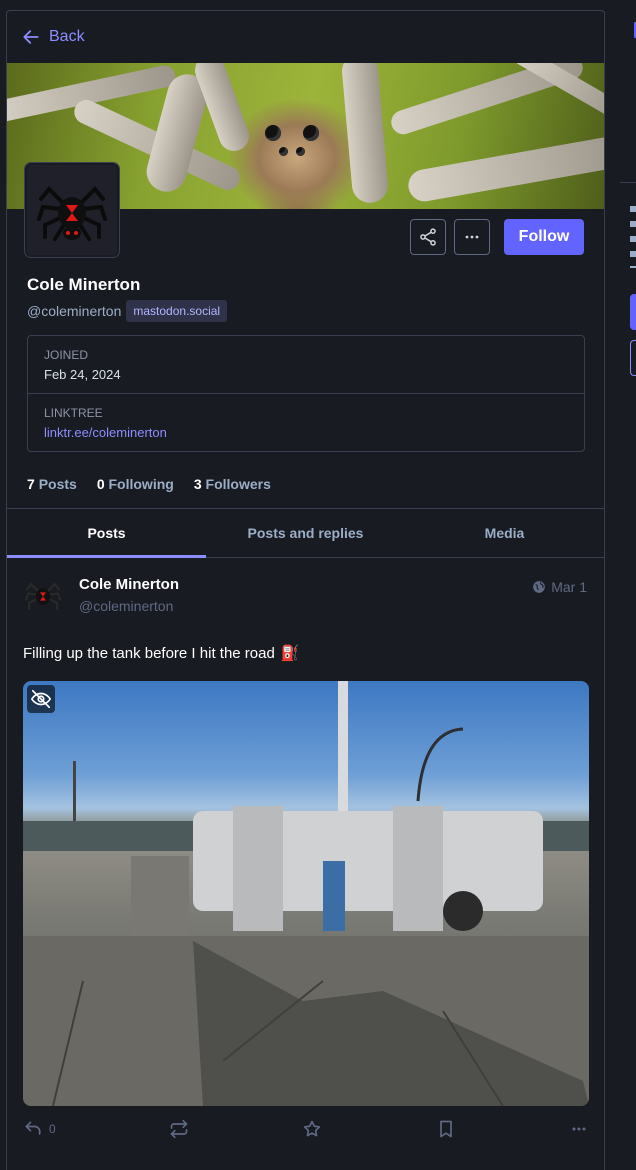  Describe the element at coordinates (126, 606) in the screenshot. I see `status-acct: @coleminerton` at that location.